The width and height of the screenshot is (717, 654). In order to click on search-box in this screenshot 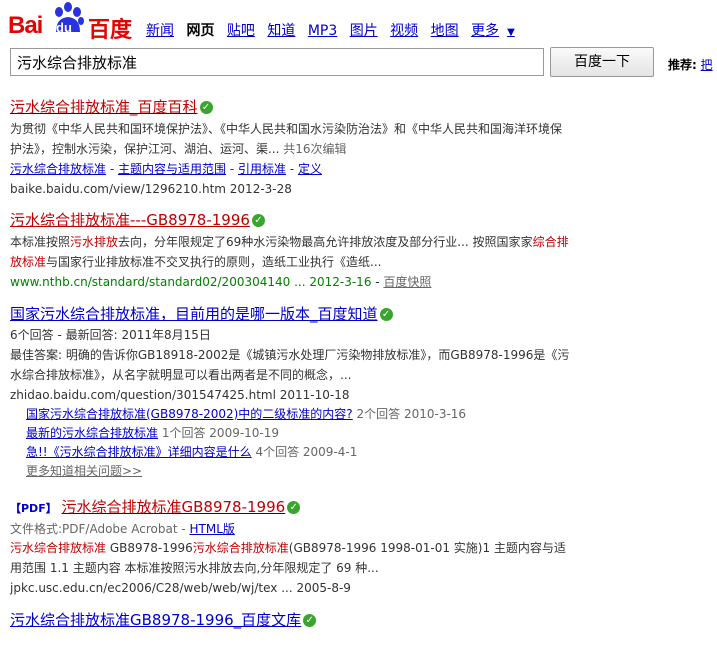, I will do `click(277, 62)`.